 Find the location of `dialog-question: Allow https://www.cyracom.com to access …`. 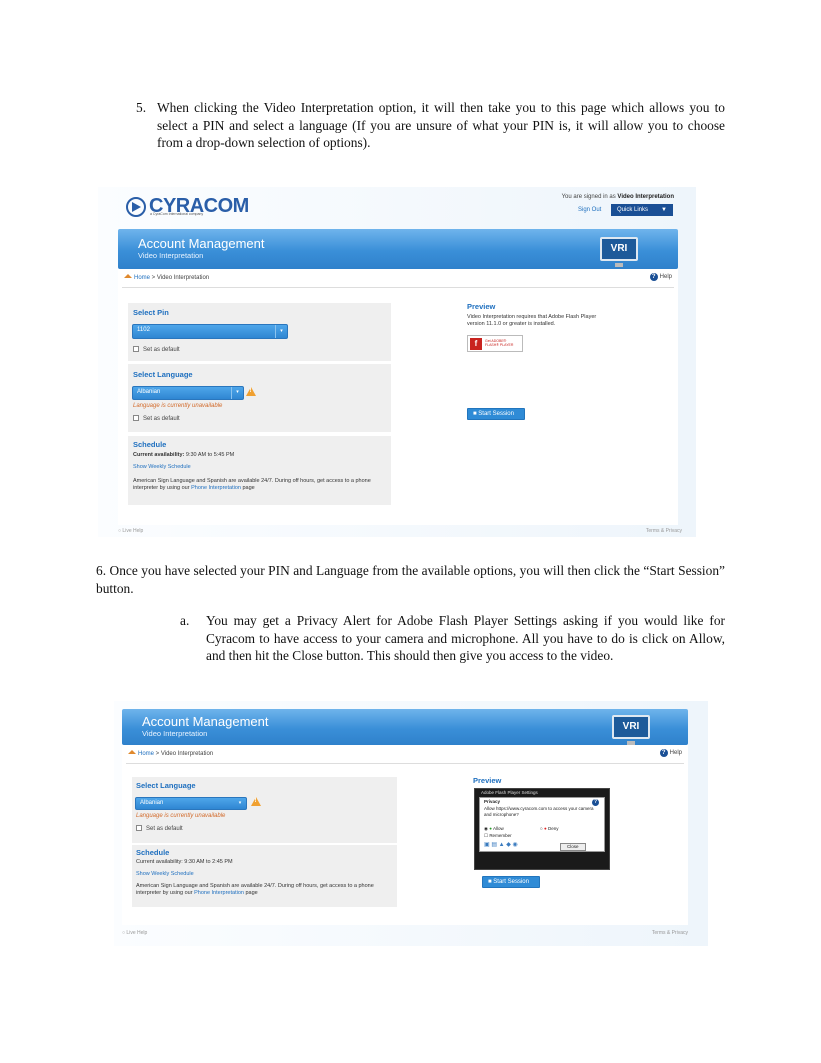

dialog-question: Allow https://www.cyracom.com to access … is located at coordinates (539, 811).